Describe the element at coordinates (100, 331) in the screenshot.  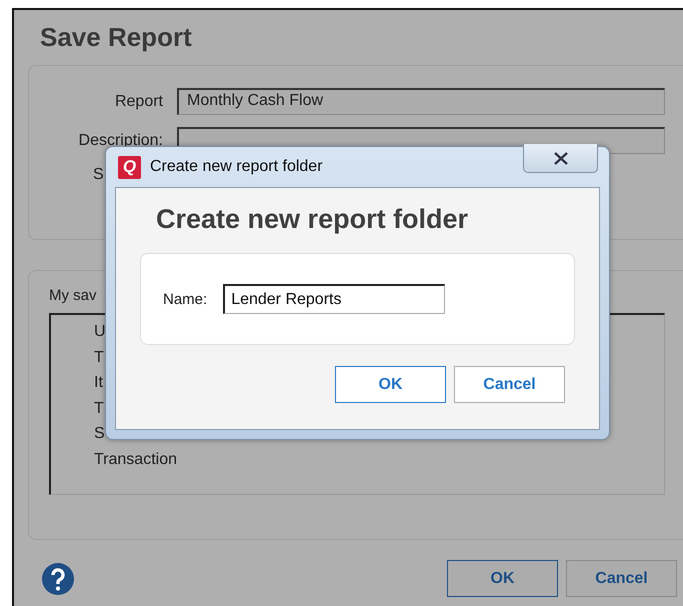
I see `list-item: U` at that location.